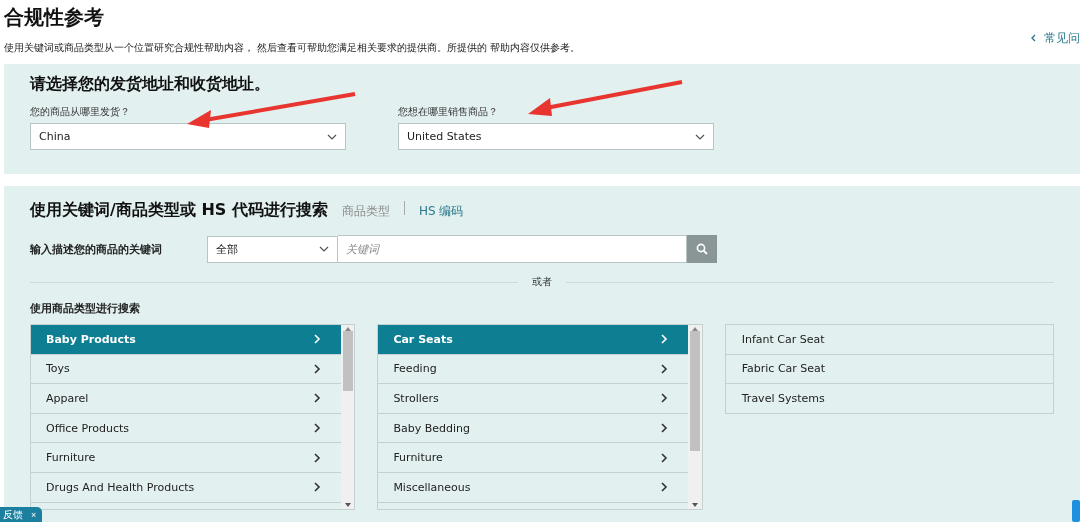 The height and width of the screenshot is (522, 1080). I want to click on search-icon, so click(702, 249).